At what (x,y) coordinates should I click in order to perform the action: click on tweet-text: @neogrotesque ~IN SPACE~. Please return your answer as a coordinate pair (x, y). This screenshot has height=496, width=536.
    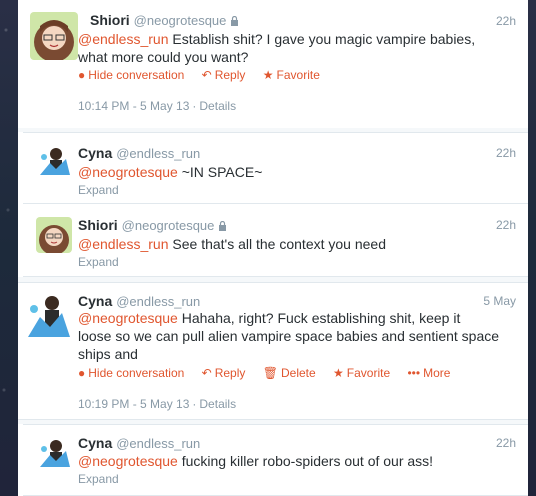
    Looking at the image, I should click on (170, 172).